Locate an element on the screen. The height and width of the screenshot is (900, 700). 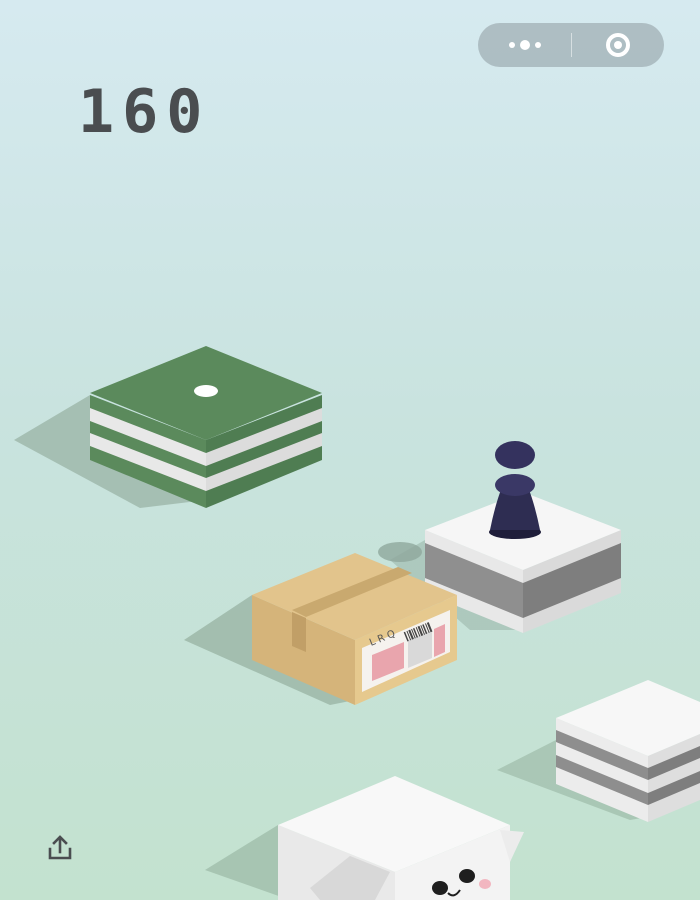
striped-white-block is located at coordinates (598, 751).